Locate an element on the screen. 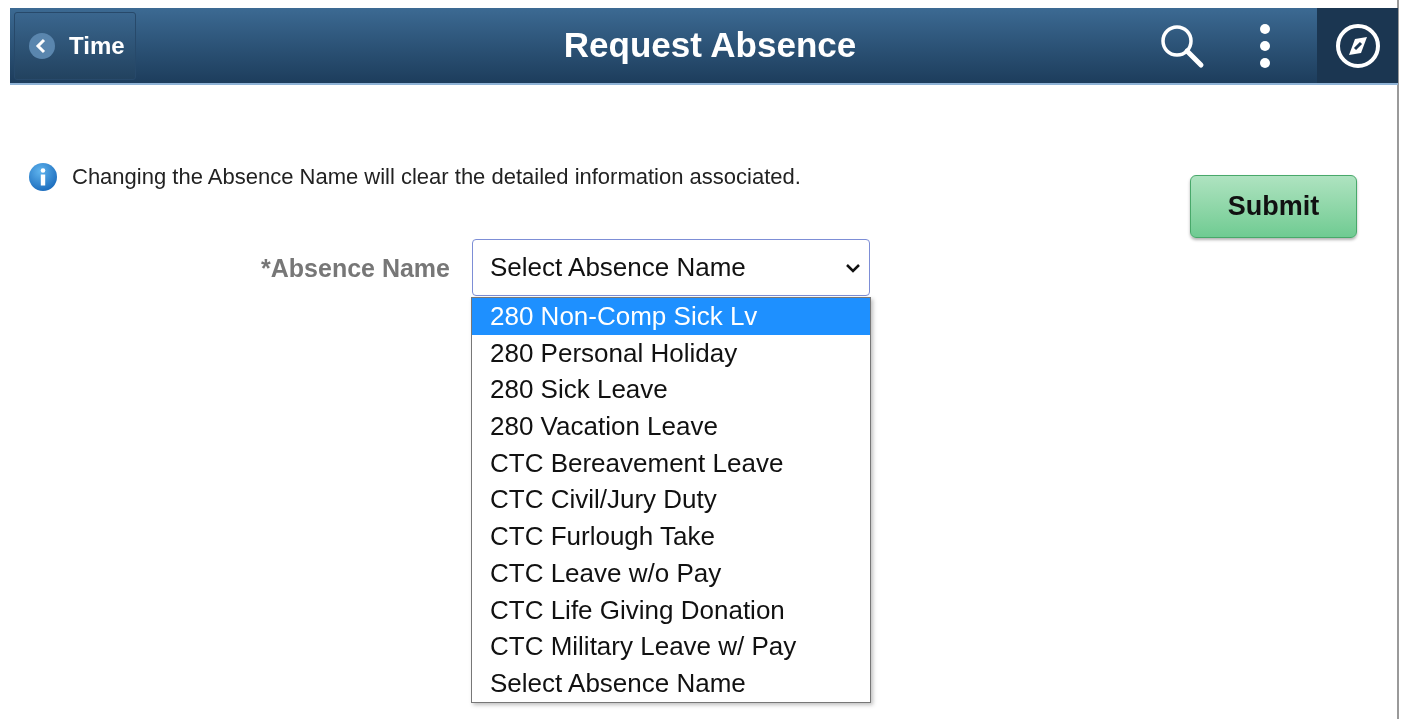 Image resolution: width=1403 pixels, height=719 pixels. dropdown-option: 280 Personal Holiday is located at coordinates (671, 353).